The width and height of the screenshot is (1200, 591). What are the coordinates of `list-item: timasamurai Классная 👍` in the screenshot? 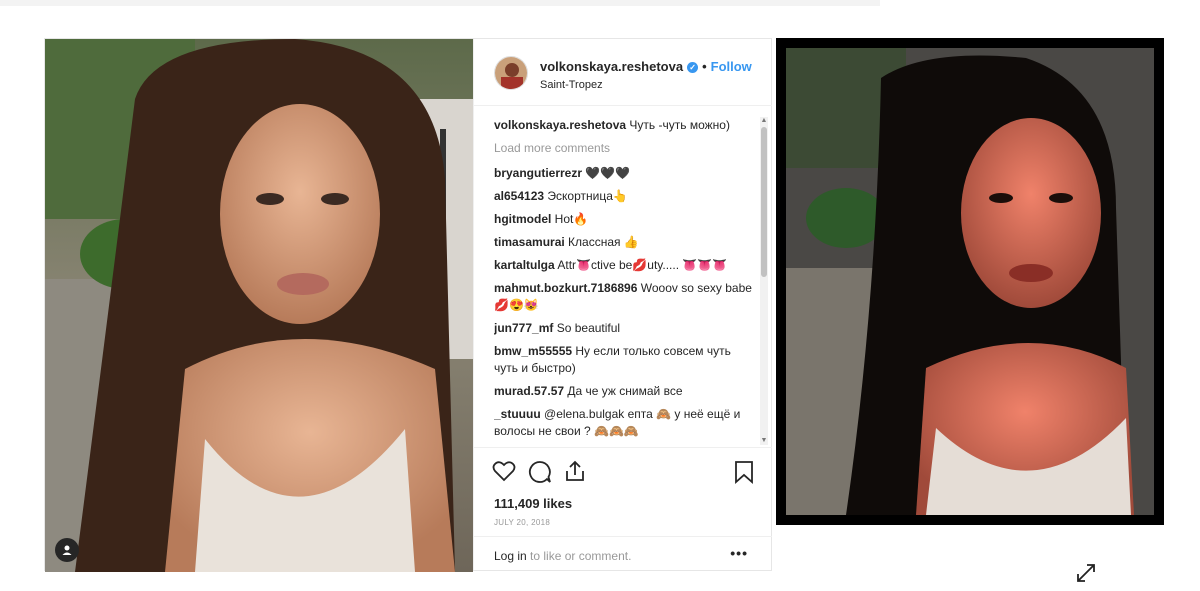 It's located at (625, 242).